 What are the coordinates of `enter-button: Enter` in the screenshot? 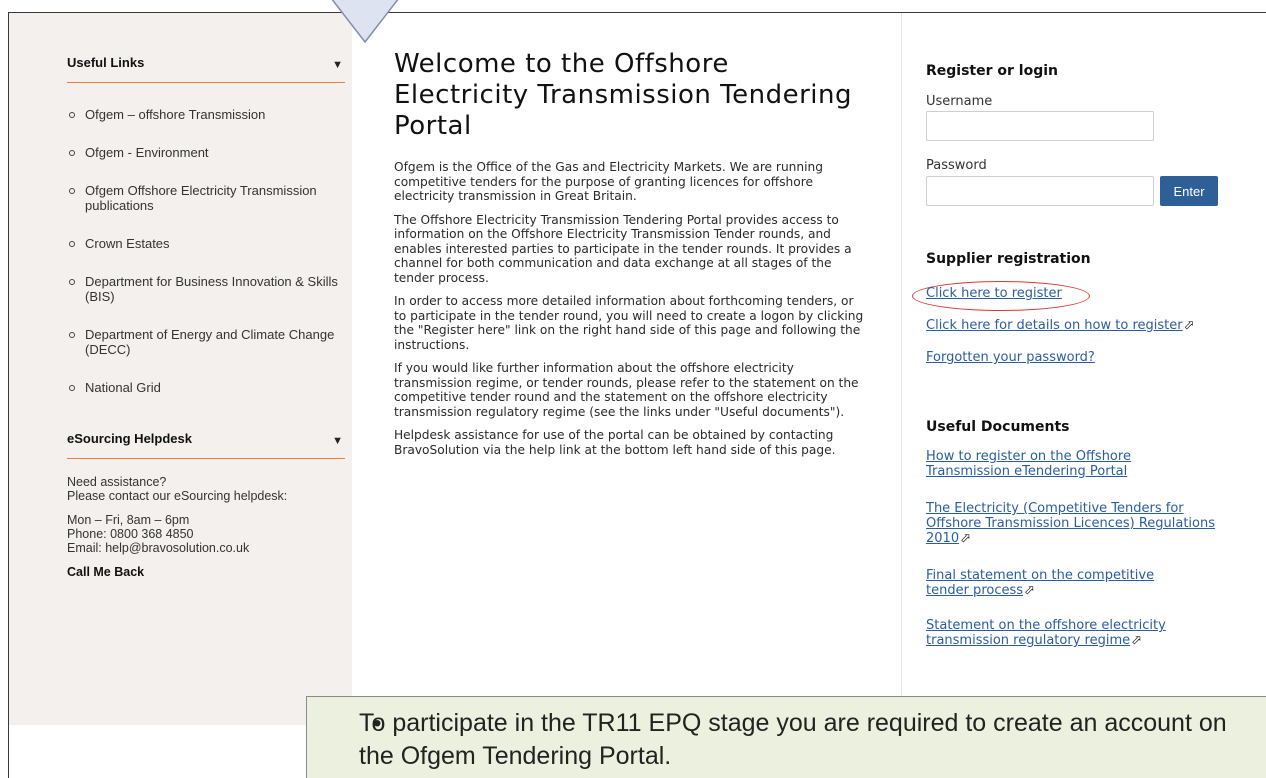 It's located at (1189, 191).